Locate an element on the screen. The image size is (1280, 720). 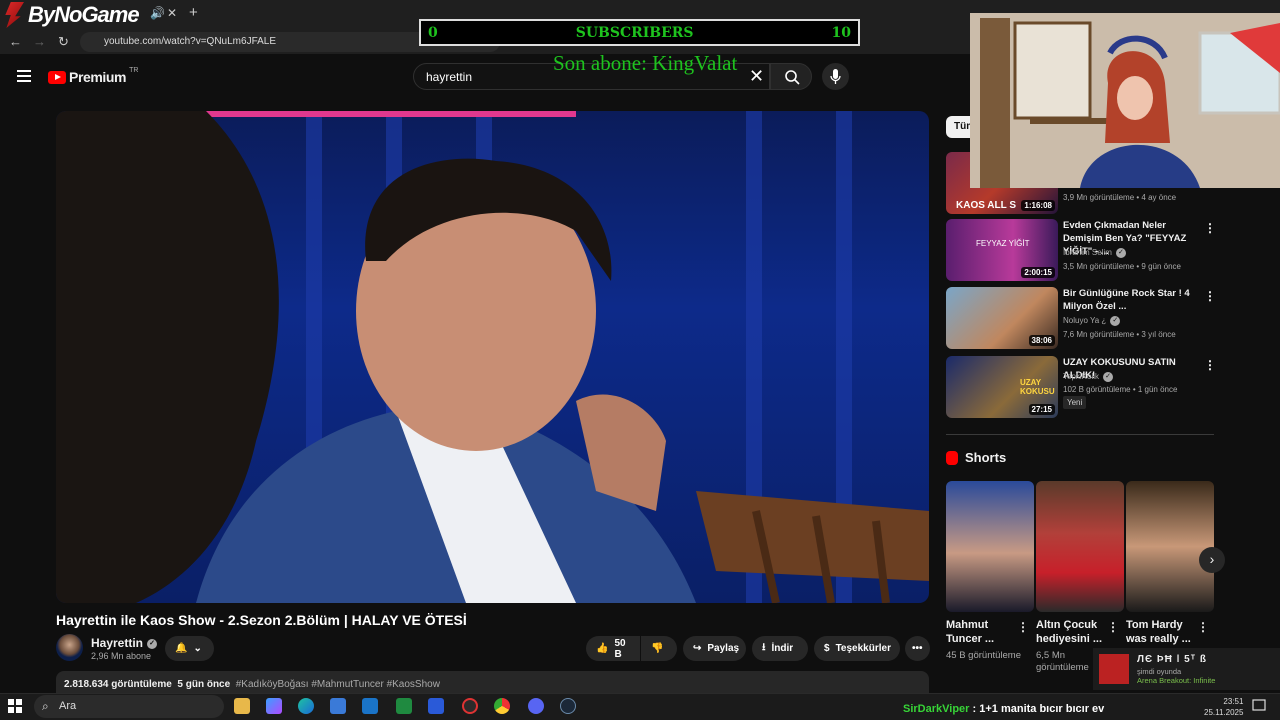
search-value: hayrettin is located at coordinates (449, 77).